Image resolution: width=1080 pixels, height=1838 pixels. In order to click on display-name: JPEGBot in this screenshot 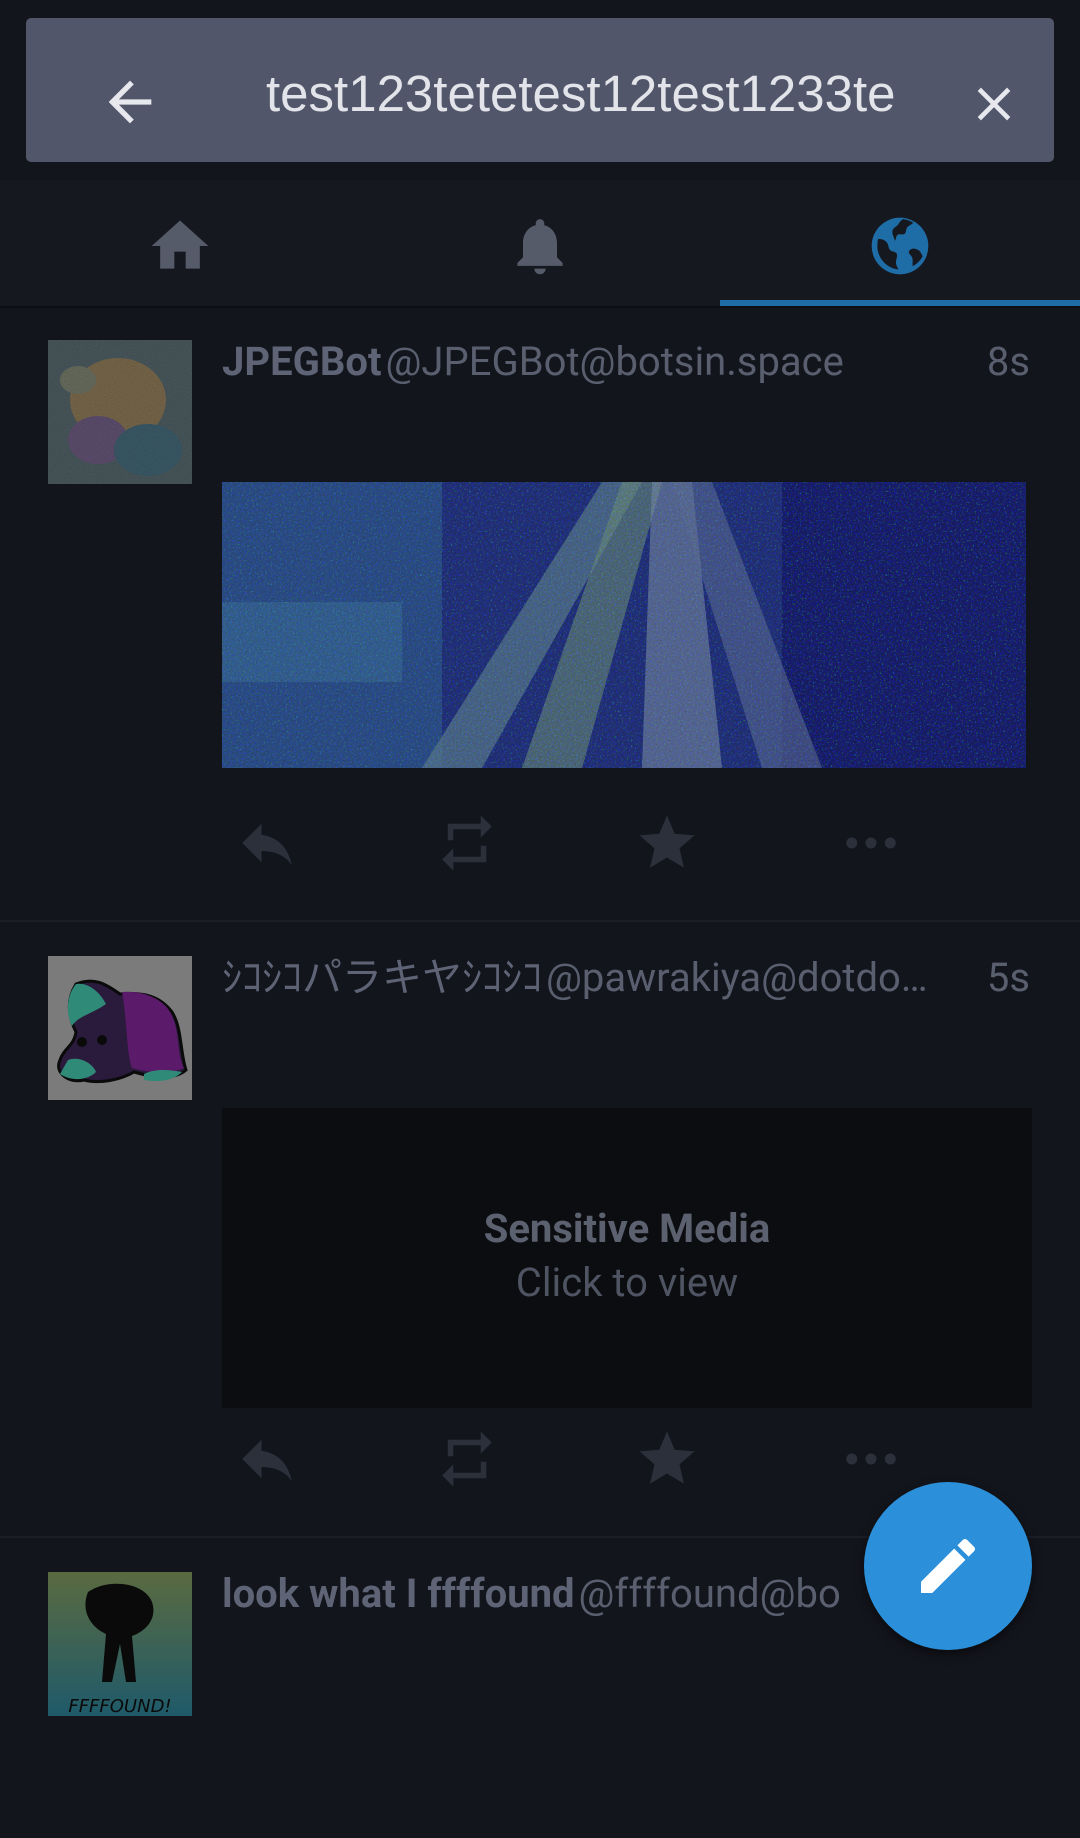, I will do `click(302, 361)`.